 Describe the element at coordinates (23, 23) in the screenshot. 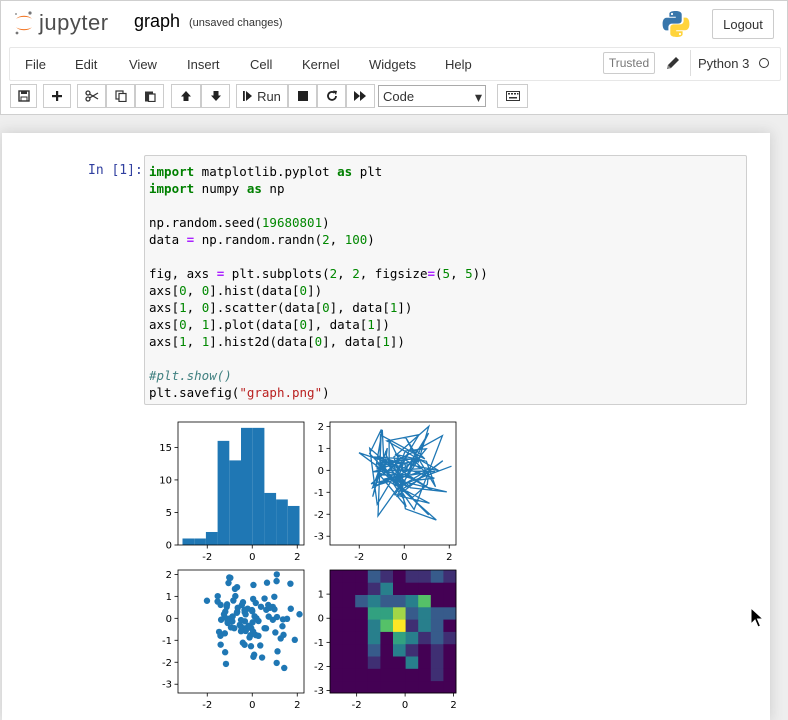

I see `jupyter-logo-icon` at that location.